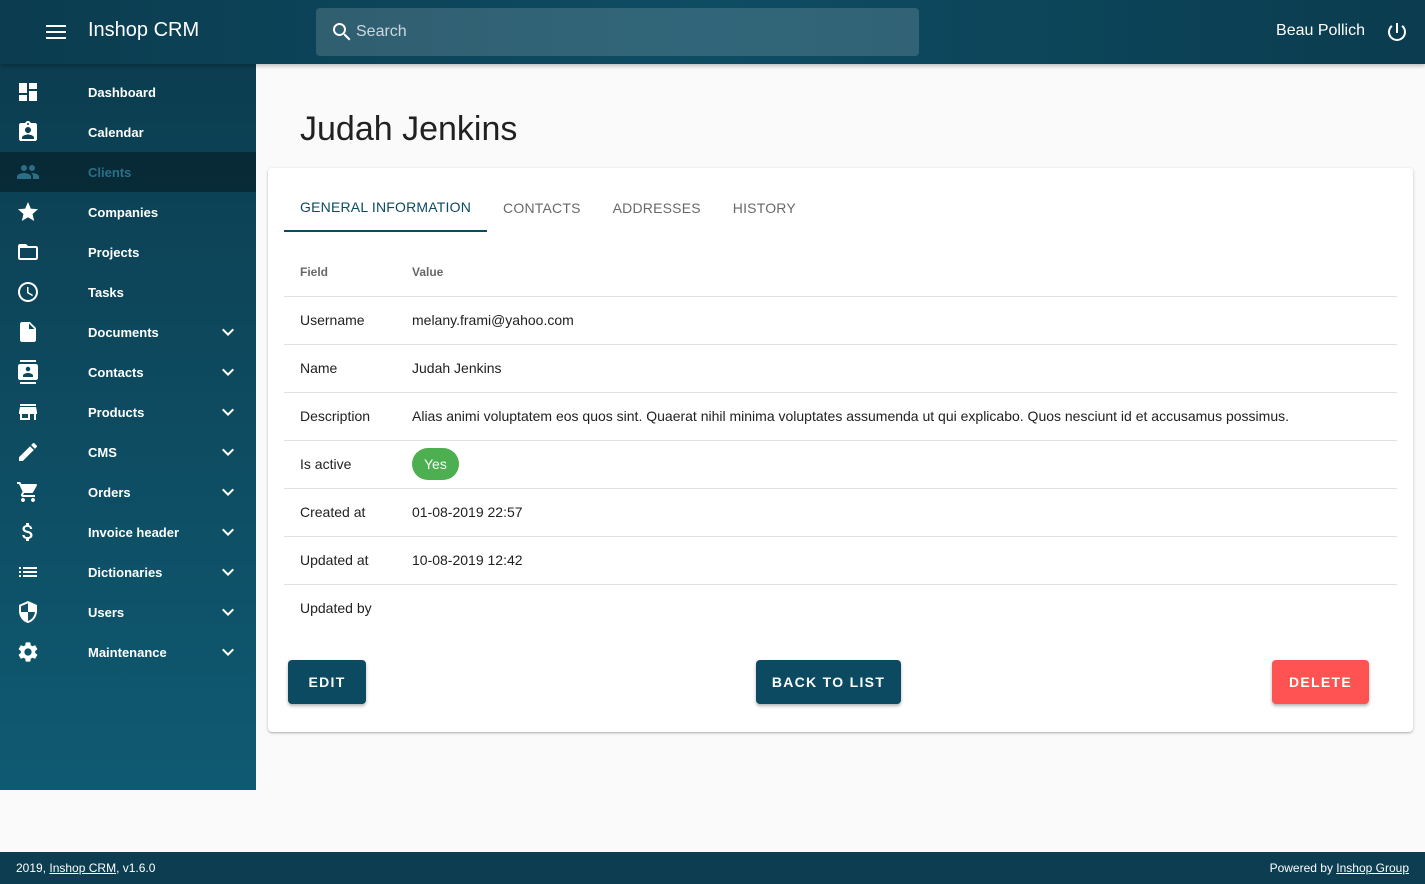 The width and height of the screenshot is (1425, 884). What do you see at coordinates (657, 208) in the screenshot?
I see `tab-addresses: ADDRESSES` at bounding box center [657, 208].